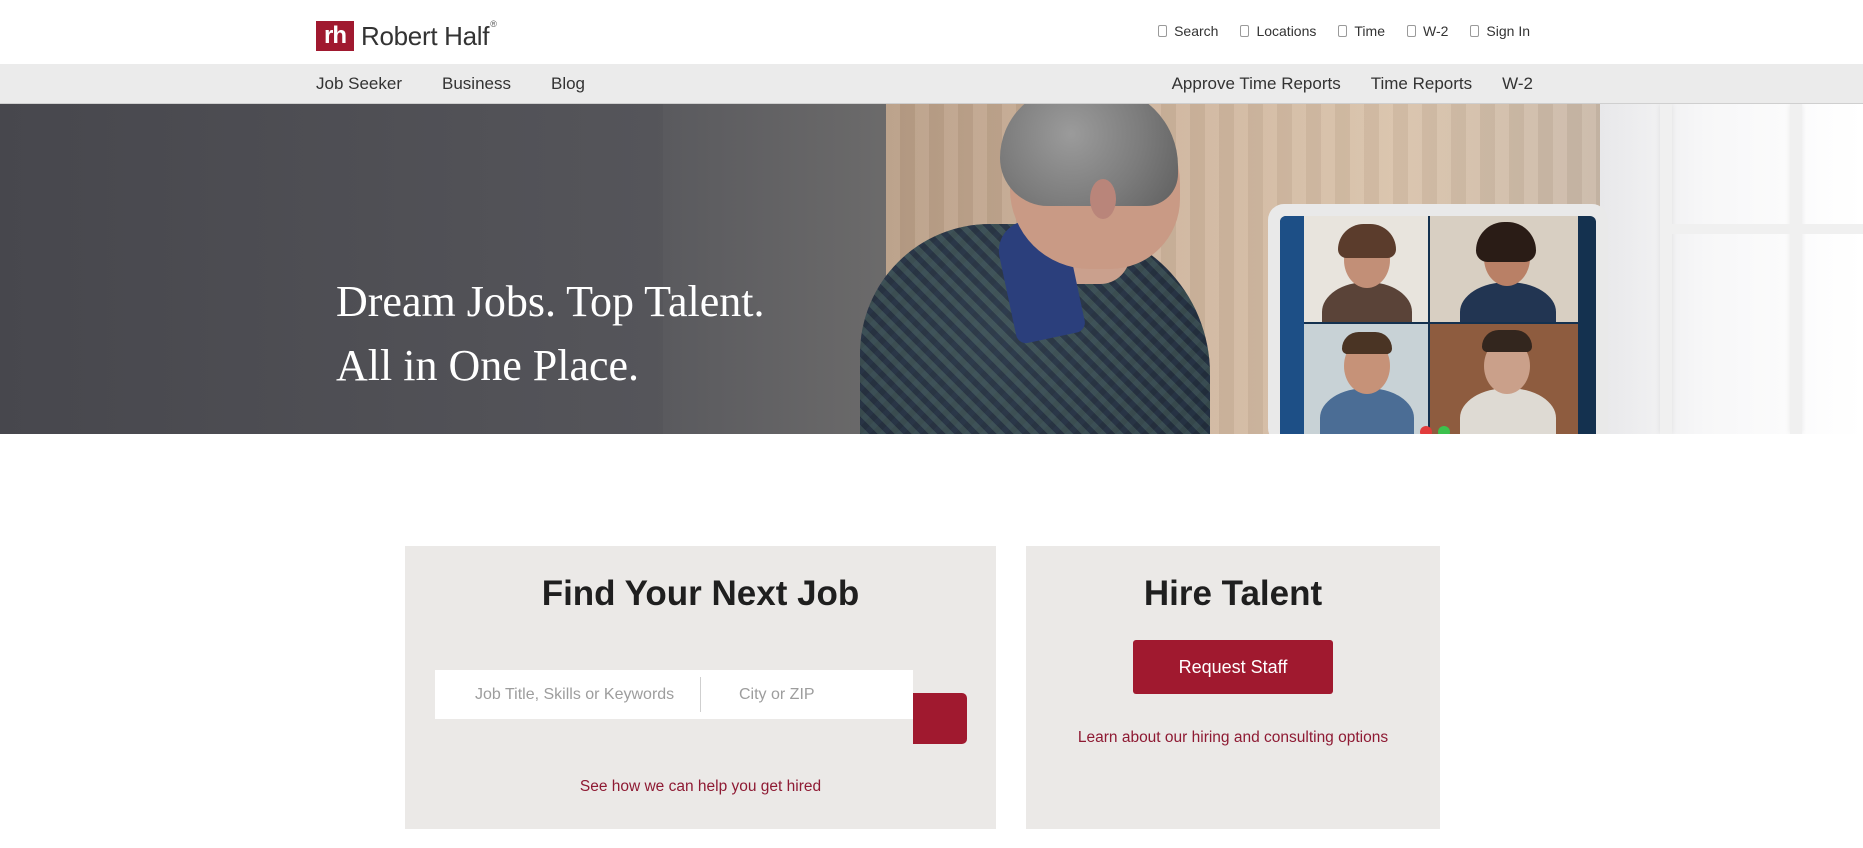  I want to click on location-input, so click(806, 694).